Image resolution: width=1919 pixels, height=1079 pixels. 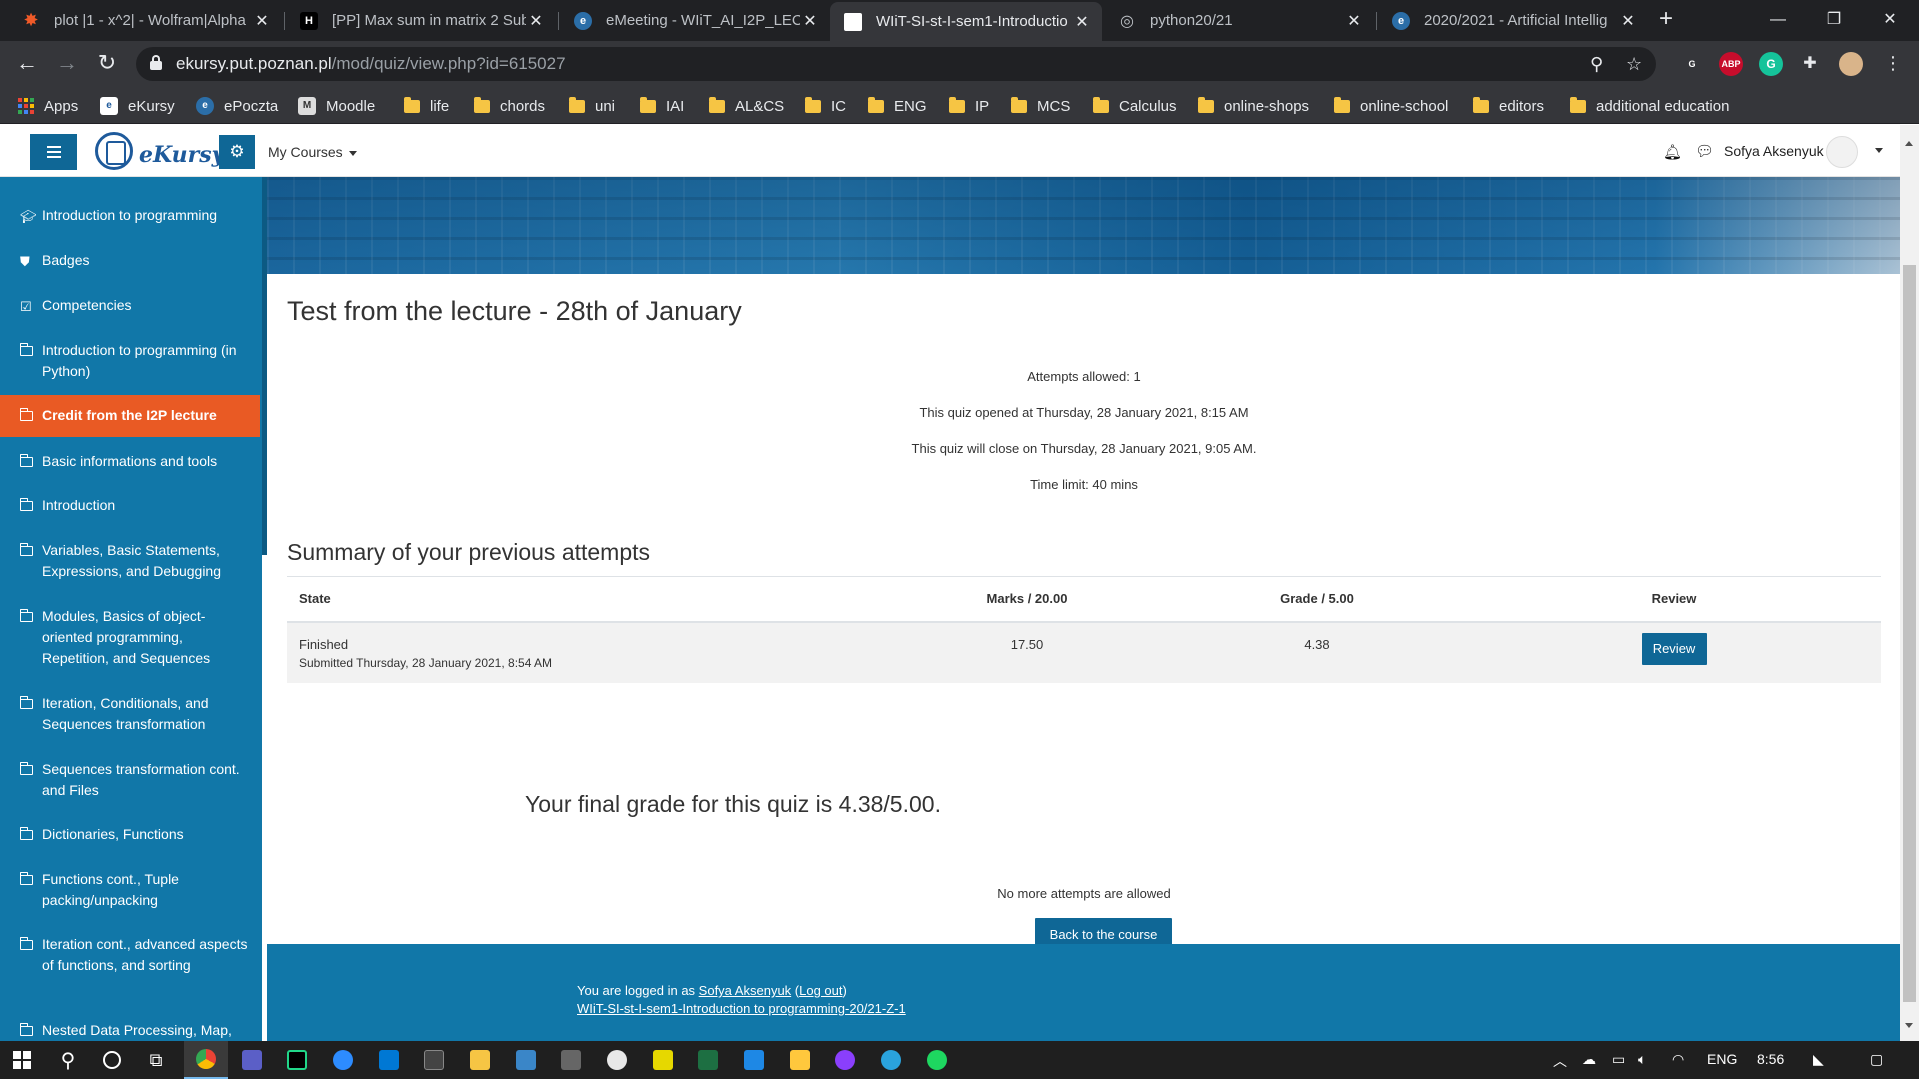 What do you see at coordinates (1770, 1059) in the screenshot?
I see `clock-time: 8:56` at bounding box center [1770, 1059].